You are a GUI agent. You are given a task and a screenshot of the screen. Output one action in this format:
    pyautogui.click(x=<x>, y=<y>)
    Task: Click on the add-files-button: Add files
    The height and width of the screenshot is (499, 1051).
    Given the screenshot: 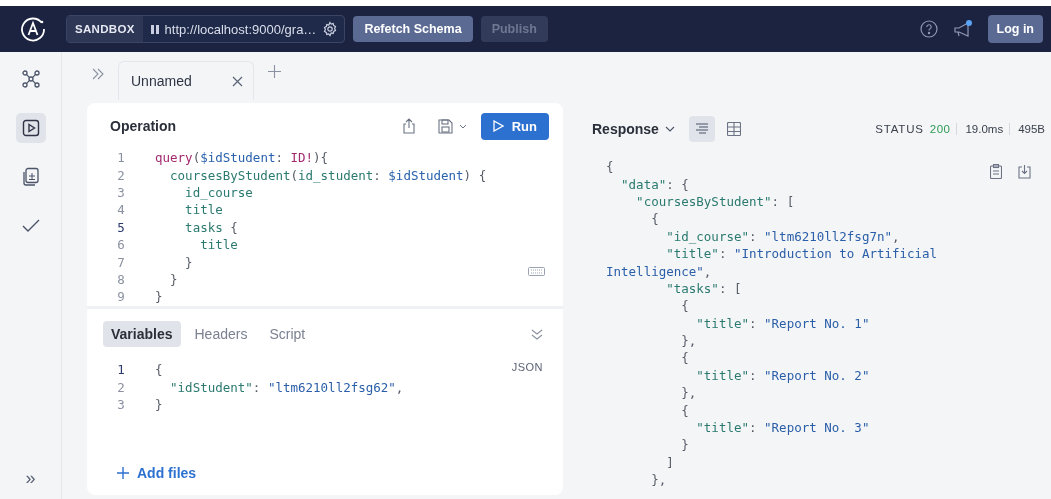 What is the action you would take?
    pyautogui.click(x=333, y=473)
    